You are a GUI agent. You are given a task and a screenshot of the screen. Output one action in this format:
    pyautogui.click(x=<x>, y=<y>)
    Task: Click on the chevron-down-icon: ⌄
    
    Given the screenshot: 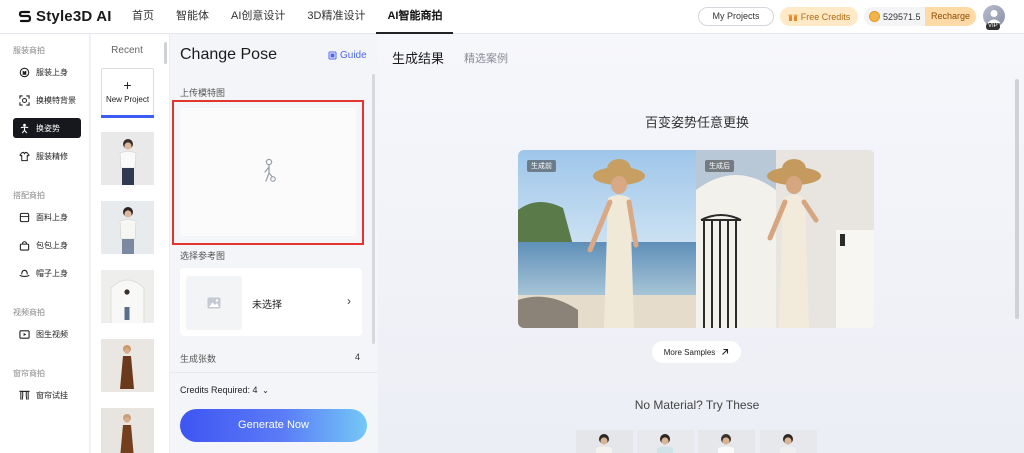 What is the action you would take?
    pyautogui.click(x=265, y=390)
    